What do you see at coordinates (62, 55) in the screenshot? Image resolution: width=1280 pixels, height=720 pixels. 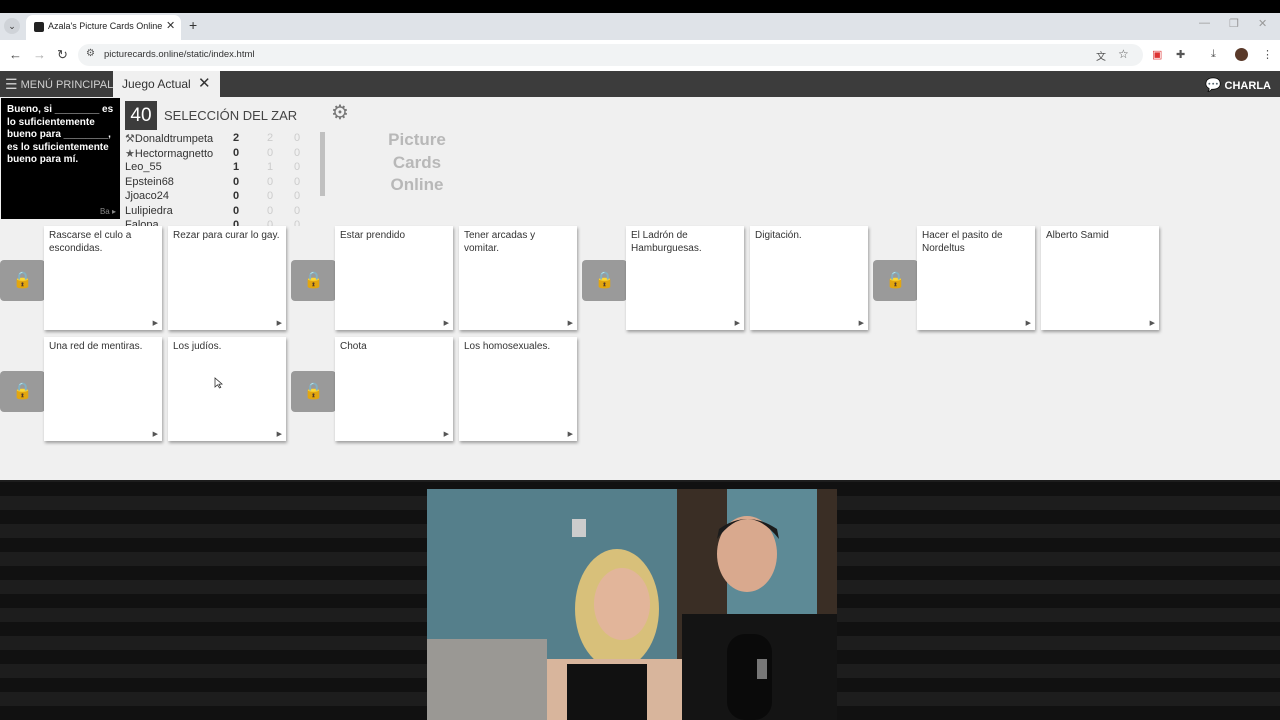 I see `reload-icon: ↻` at bounding box center [62, 55].